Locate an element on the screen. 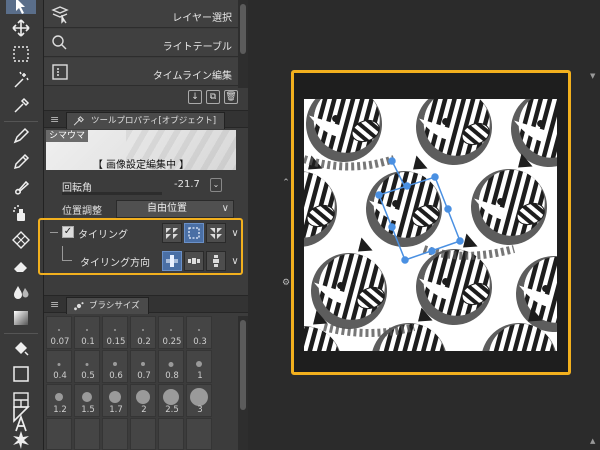  brush-size-label: 0.1 is located at coordinates (88, 342).